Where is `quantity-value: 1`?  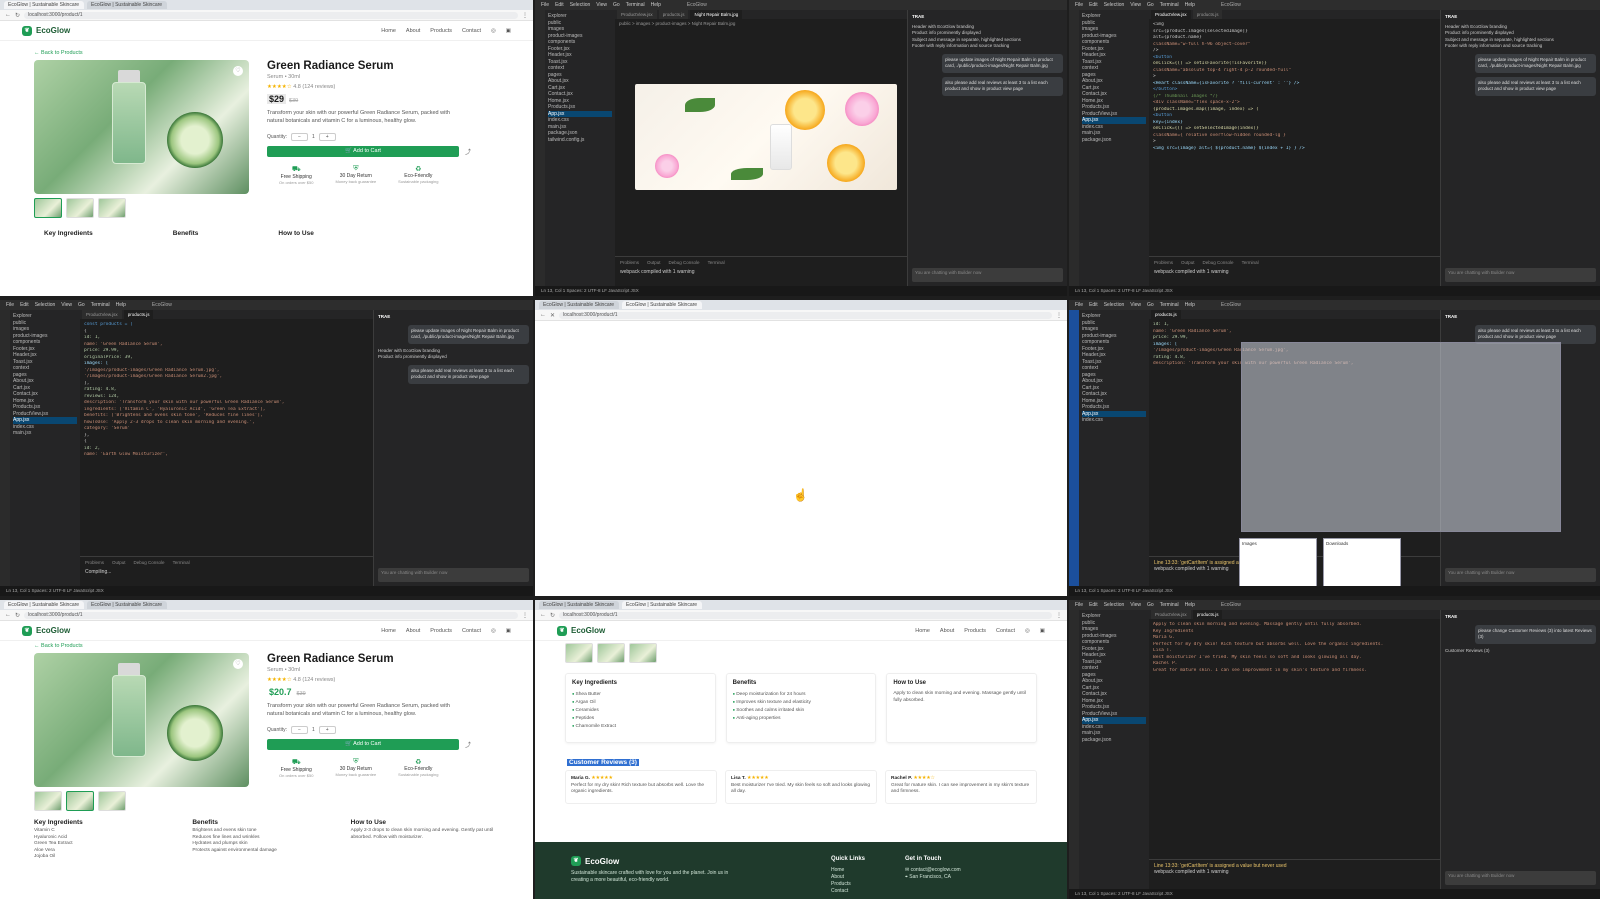
quantity-value: 1 is located at coordinates (313, 730).